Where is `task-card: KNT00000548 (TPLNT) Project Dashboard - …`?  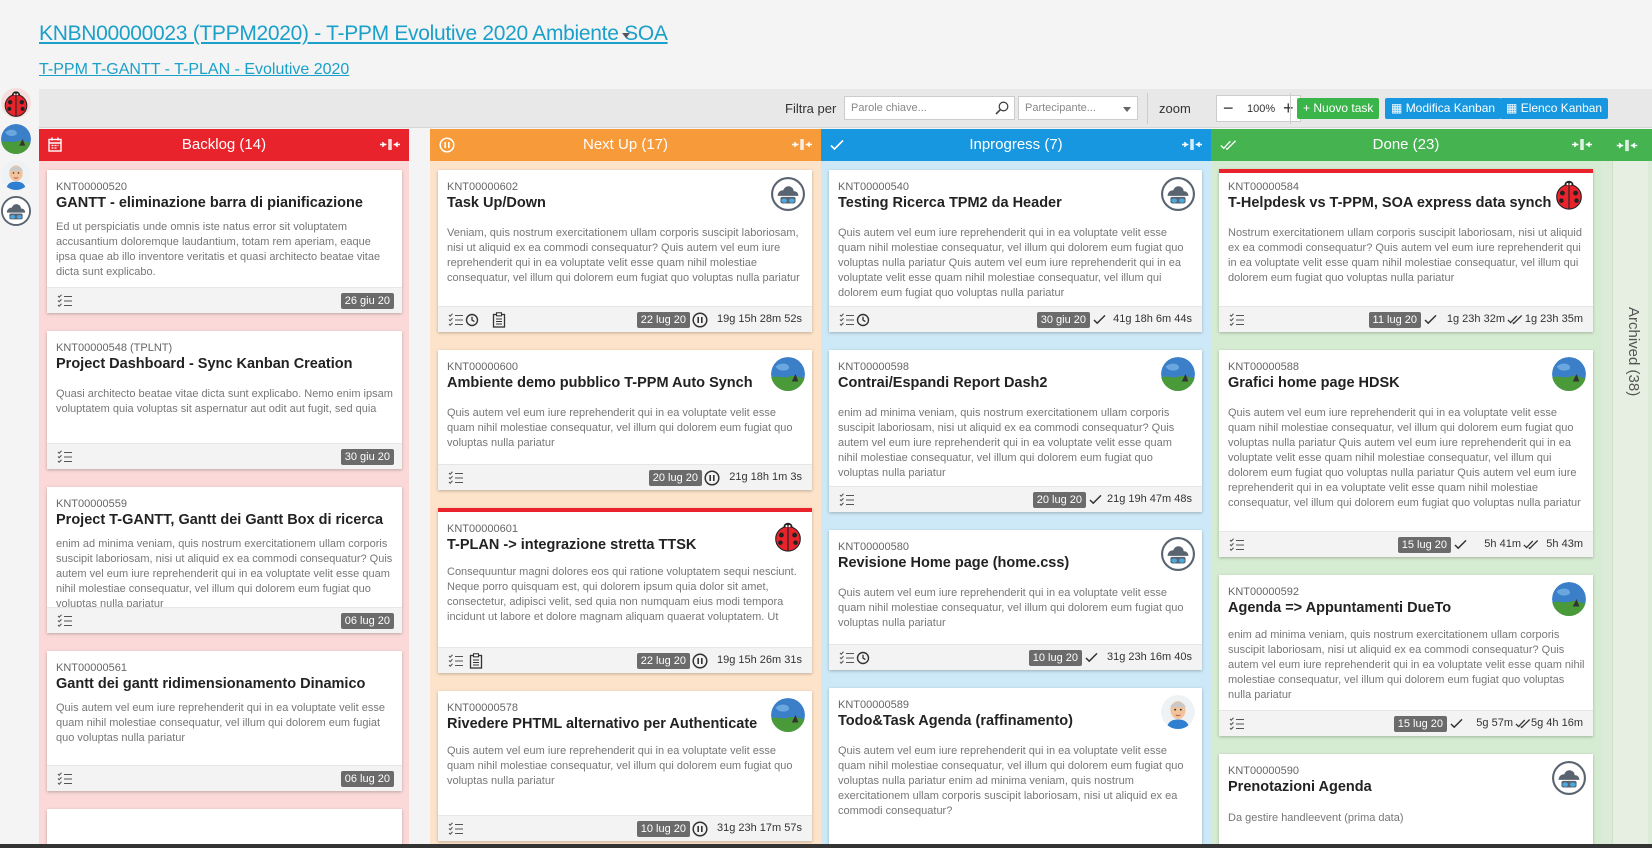 task-card: KNT00000548 (TPLNT) Project Dashboard - … is located at coordinates (224, 400).